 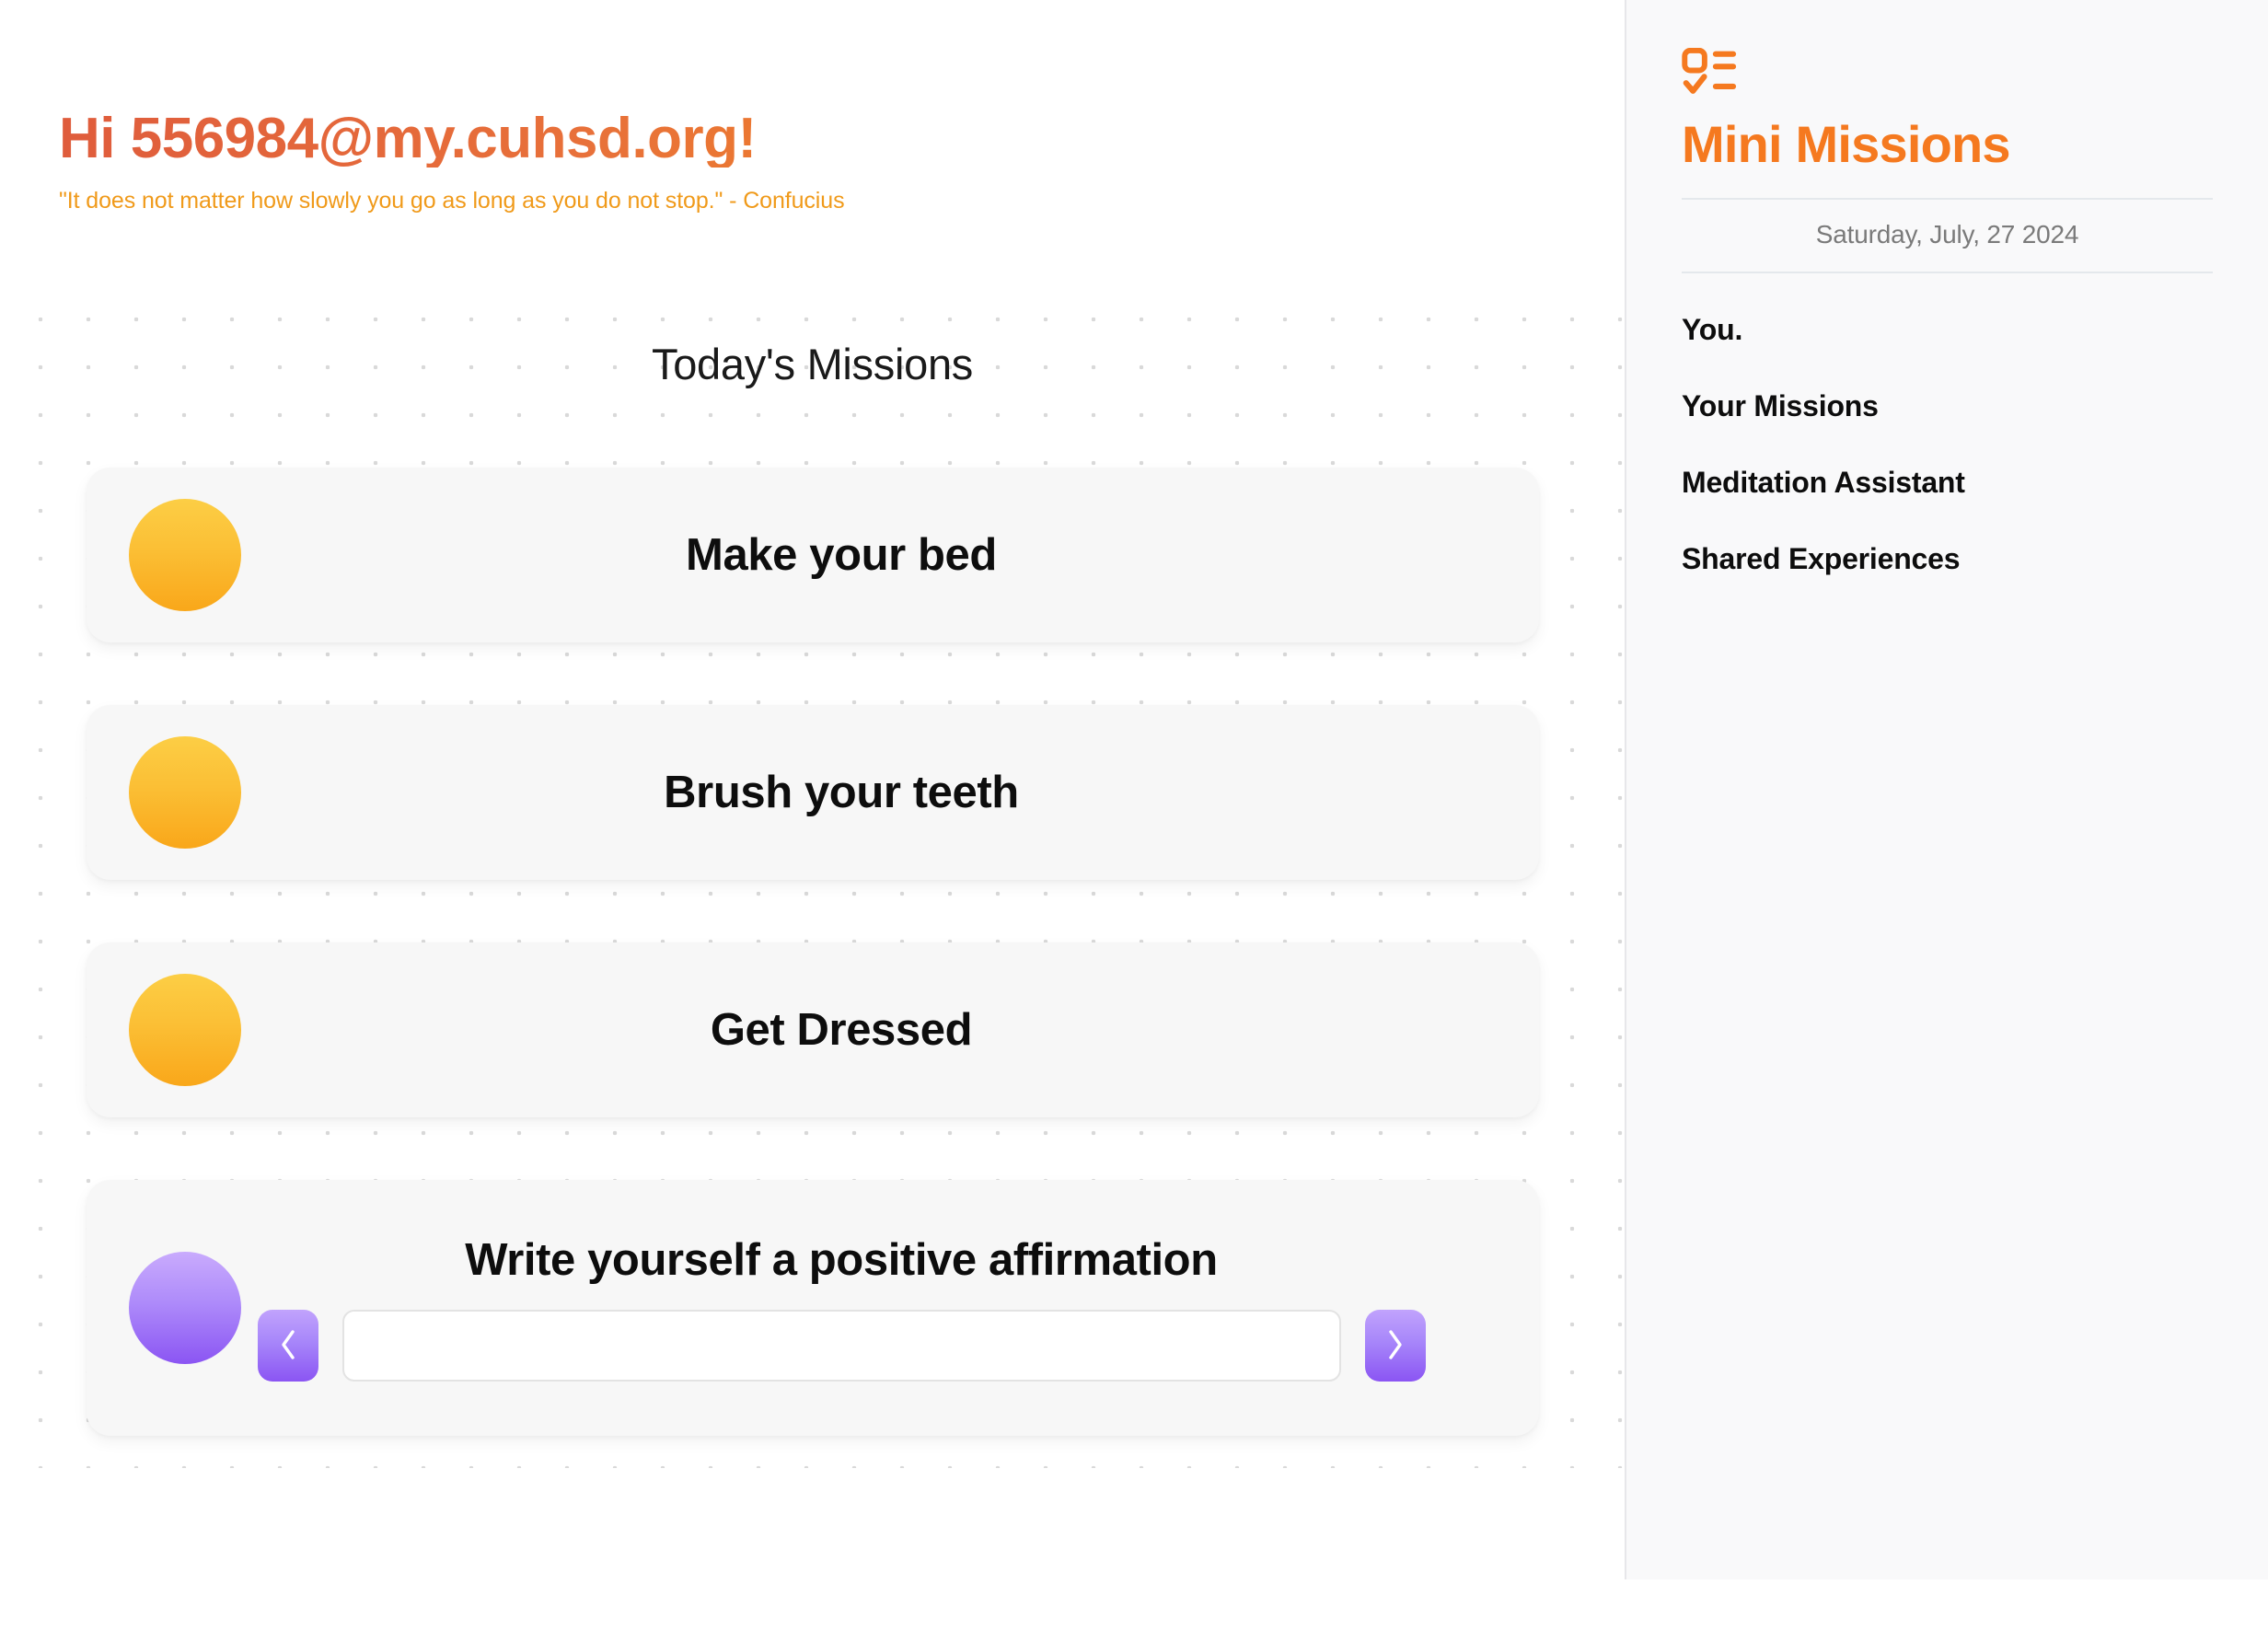 I want to click on mission-title: Make your bed, so click(x=841, y=554).